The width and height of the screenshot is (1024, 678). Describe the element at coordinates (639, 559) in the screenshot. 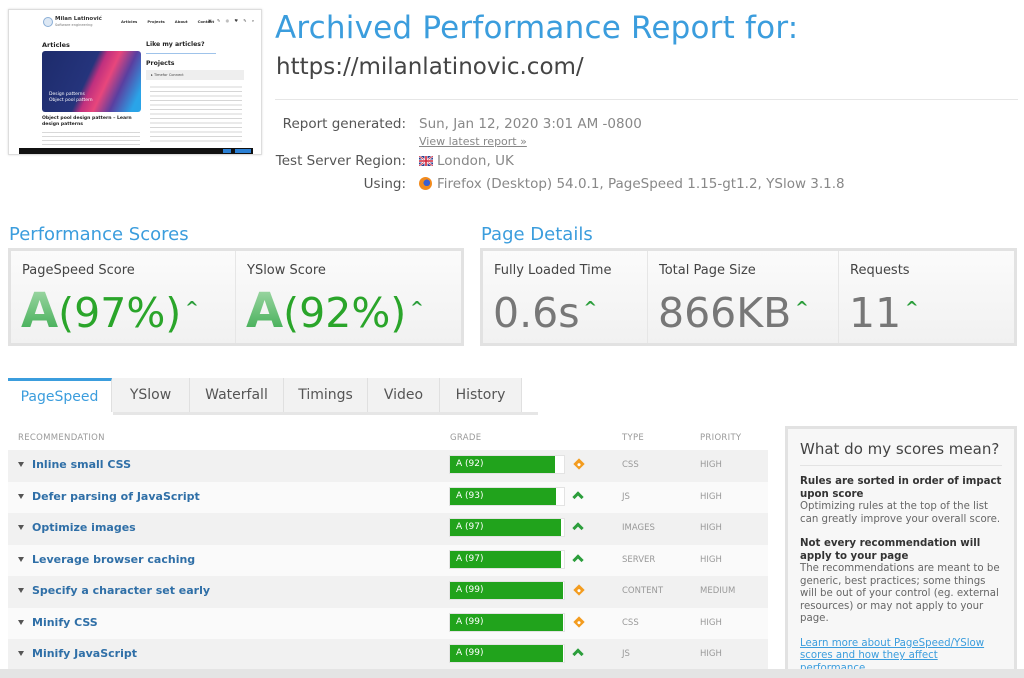

I see `recommendation-type: SERVER` at that location.